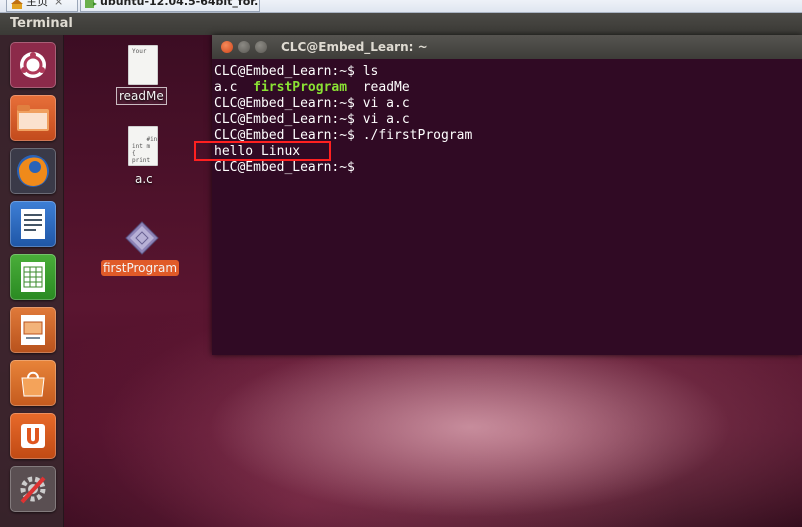 The height and width of the screenshot is (527, 802). I want to click on text-file-icon: Your, so click(143, 65).